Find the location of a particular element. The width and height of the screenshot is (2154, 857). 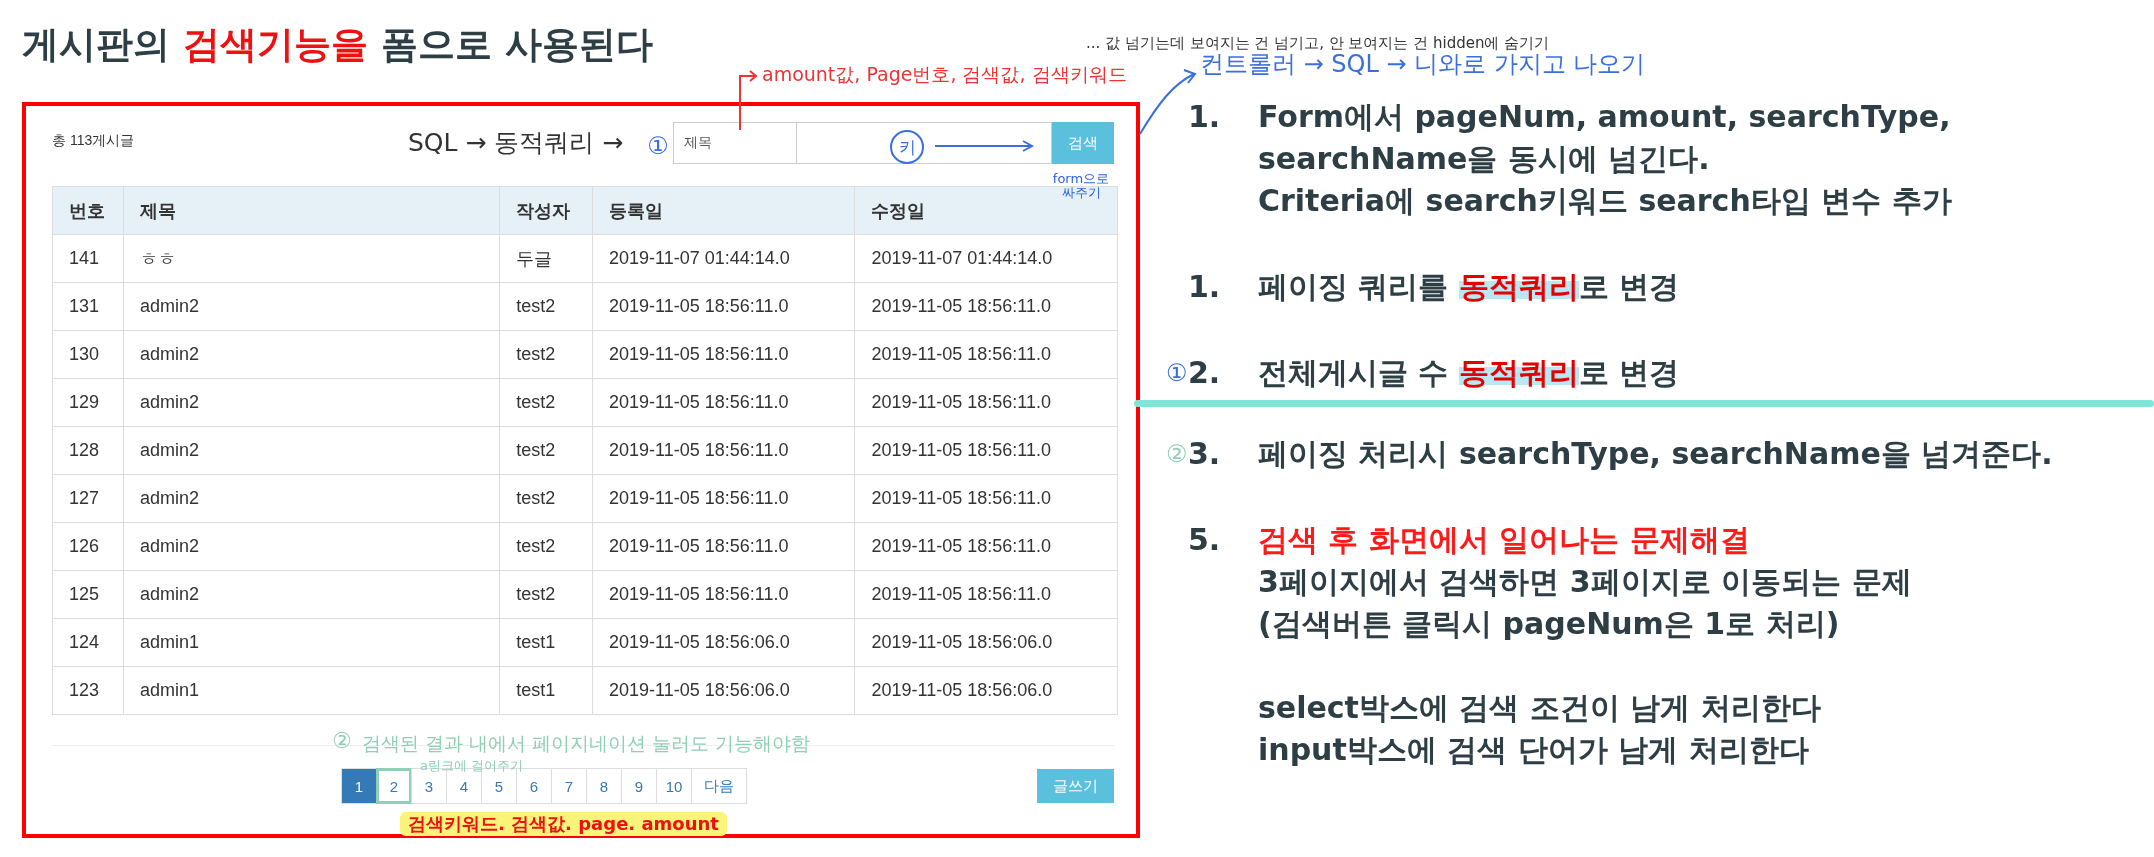

handwritten-mark: 키 is located at coordinates (907, 147).